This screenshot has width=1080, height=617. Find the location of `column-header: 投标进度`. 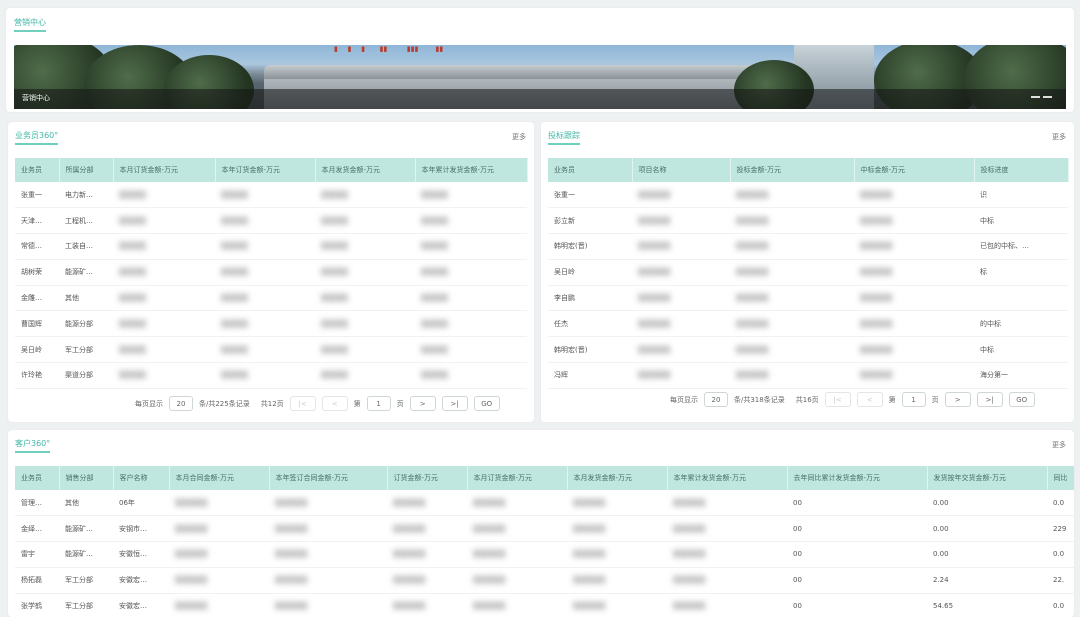

column-header: 投标进度 is located at coordinates (1021, 170).